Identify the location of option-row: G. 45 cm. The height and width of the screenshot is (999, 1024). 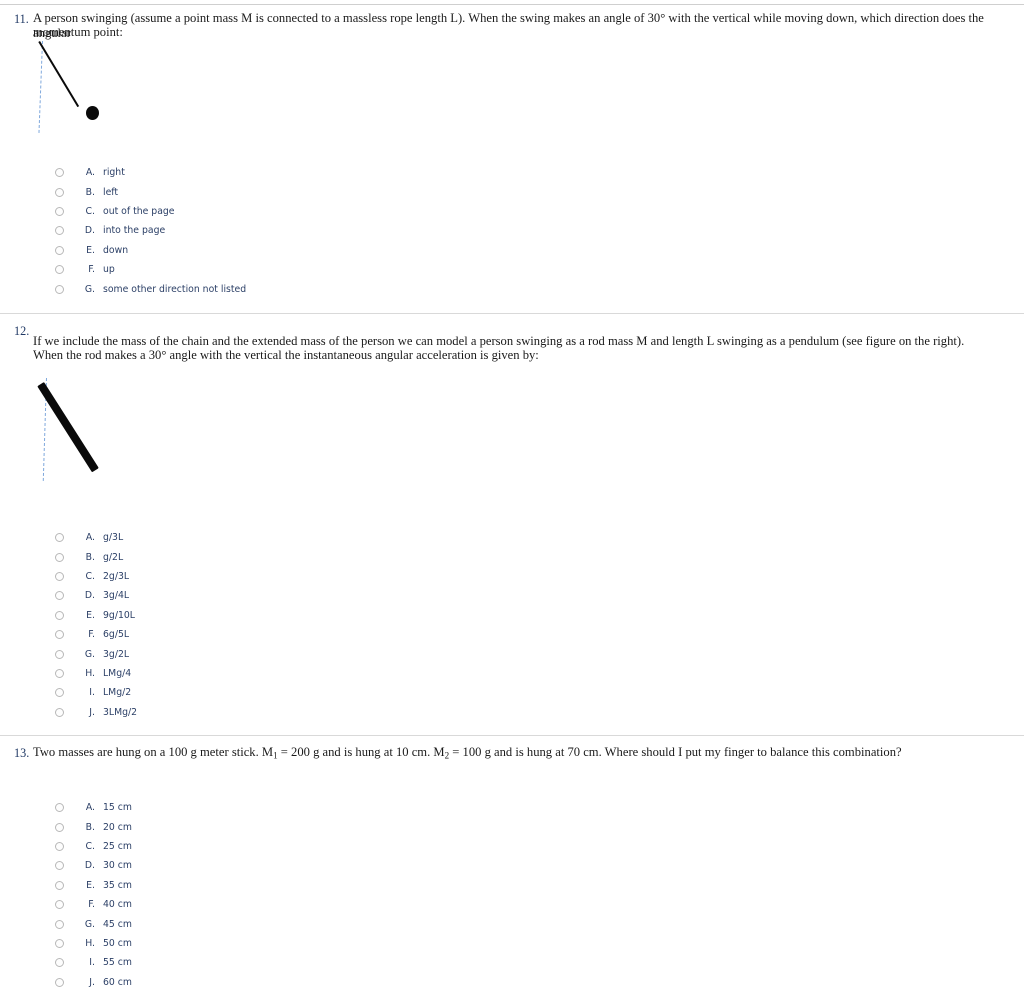
(66, 923).